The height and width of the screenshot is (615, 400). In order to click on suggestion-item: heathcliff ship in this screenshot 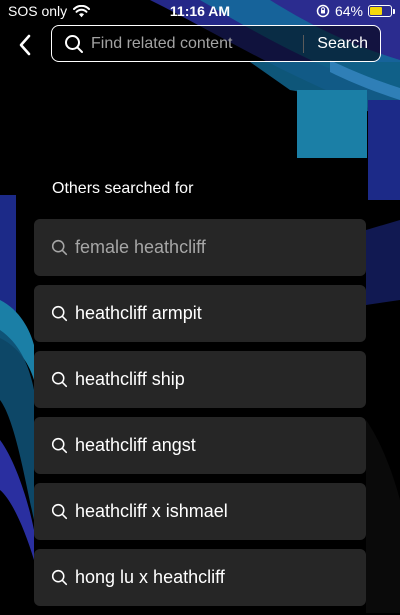, I will do `click(200, 379)`.